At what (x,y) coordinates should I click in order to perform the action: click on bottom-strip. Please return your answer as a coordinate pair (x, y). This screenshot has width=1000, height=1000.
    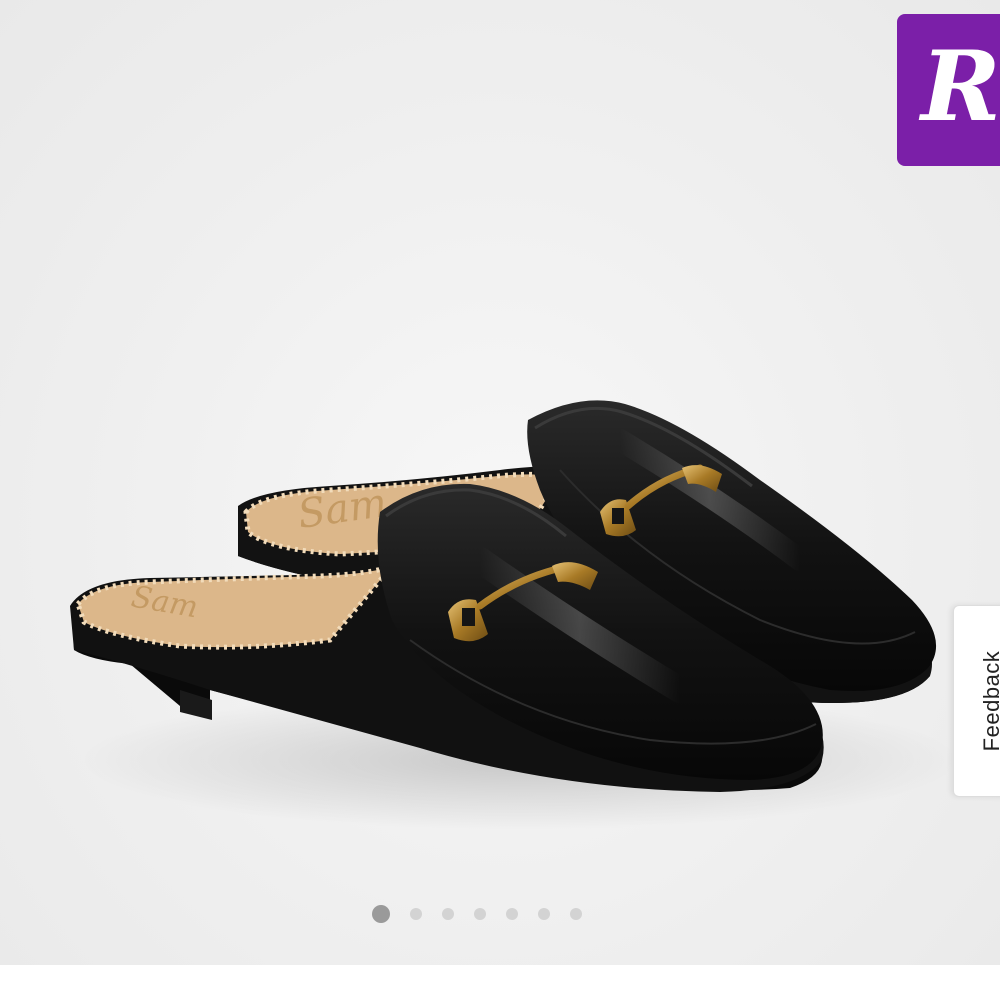
    Looking at the image, I should click on (500, 982).